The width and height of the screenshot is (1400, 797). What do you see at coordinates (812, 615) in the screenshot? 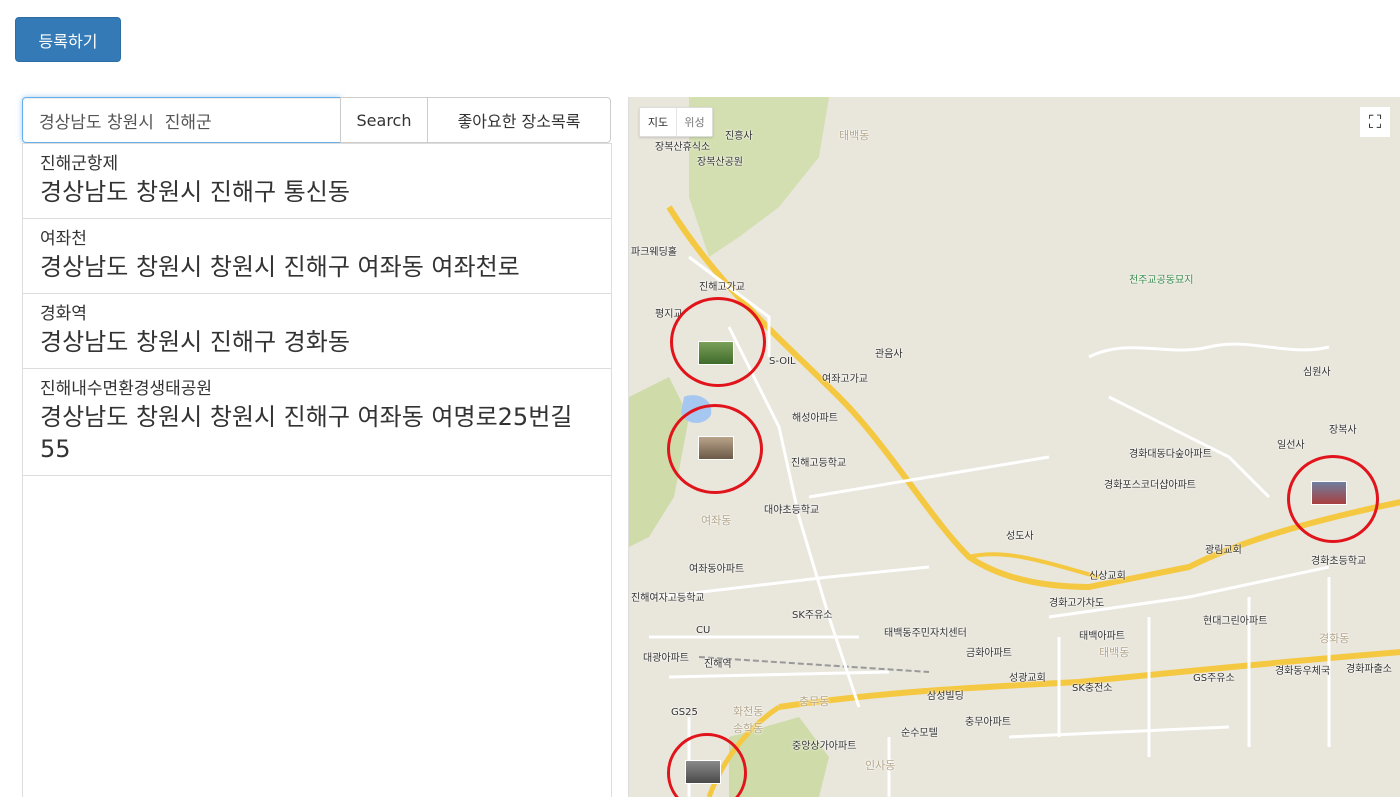
I see `map-label: SK주유소` at bounding box center [812, 615].